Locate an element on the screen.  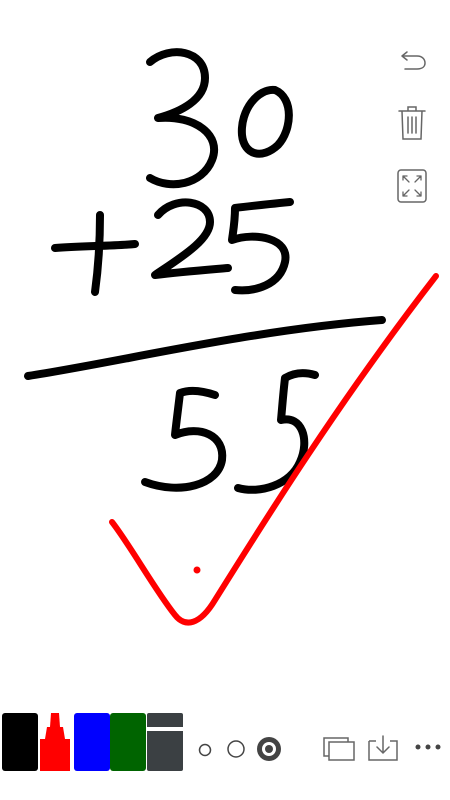
small-circle-icon is located at coordinates (205, 750).